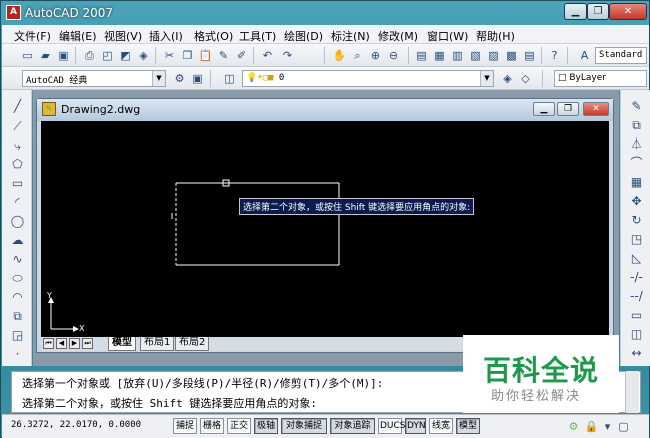  I want to click on layer-manager-icon: ◫, so click(229, 78).